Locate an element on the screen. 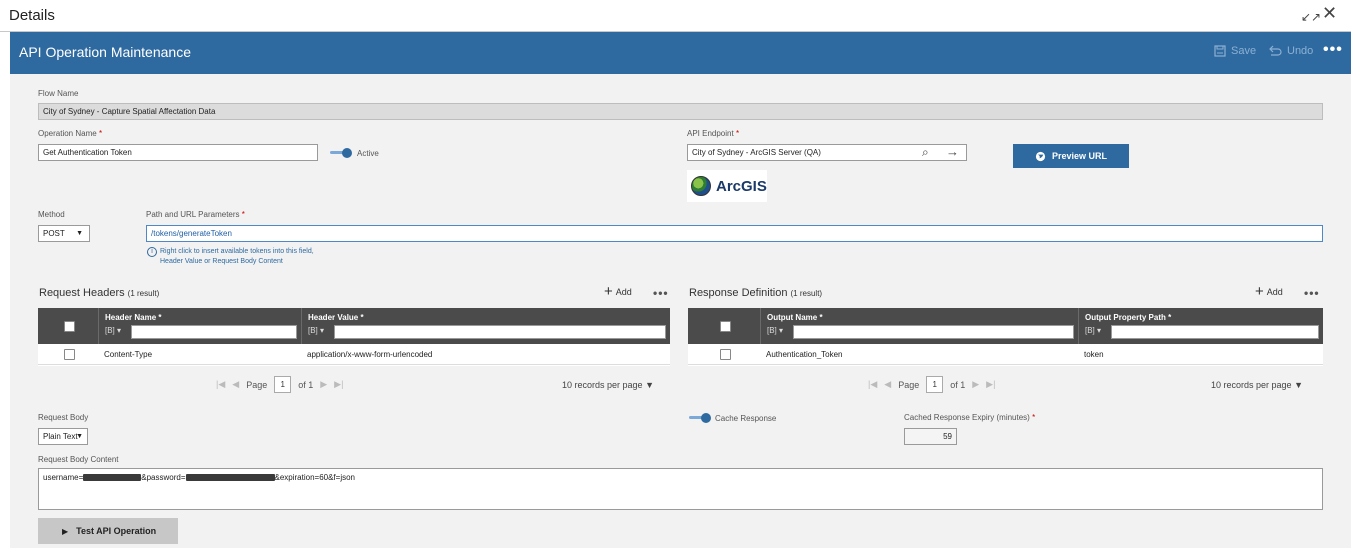  cache-expiry-input: 59 is located at coordinates (930, 436).